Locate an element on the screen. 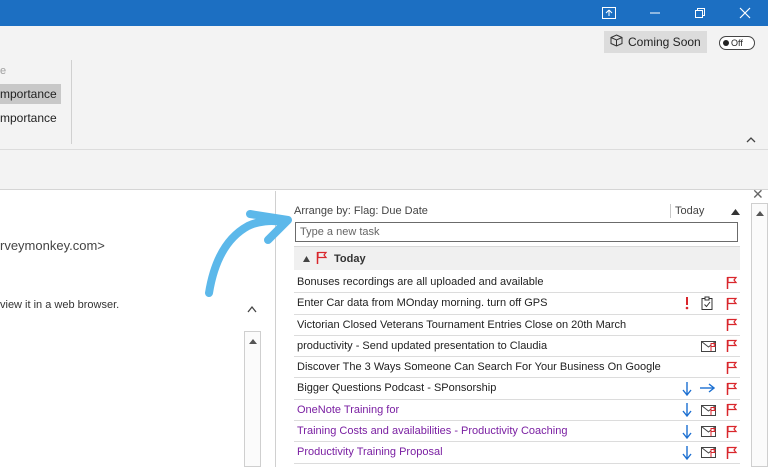 This screenshot has height=467, width=768. sender-address: rveymonkey.com> is located at coordinates (52, 245).